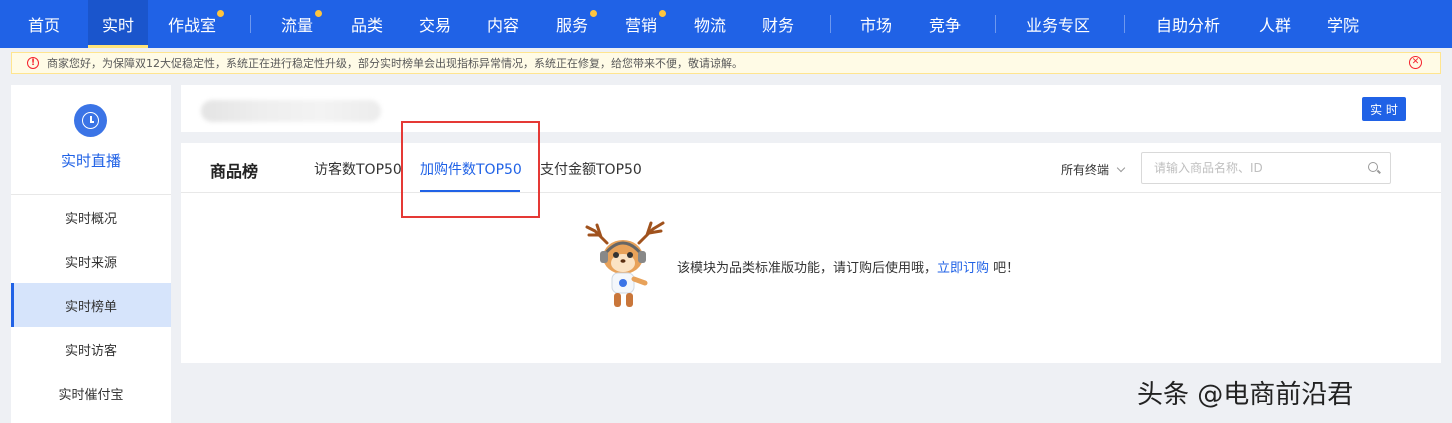  Describe the element at coordinates (963, 268) in the screenshot. I see `order-now-link: 立即订购` at that location.